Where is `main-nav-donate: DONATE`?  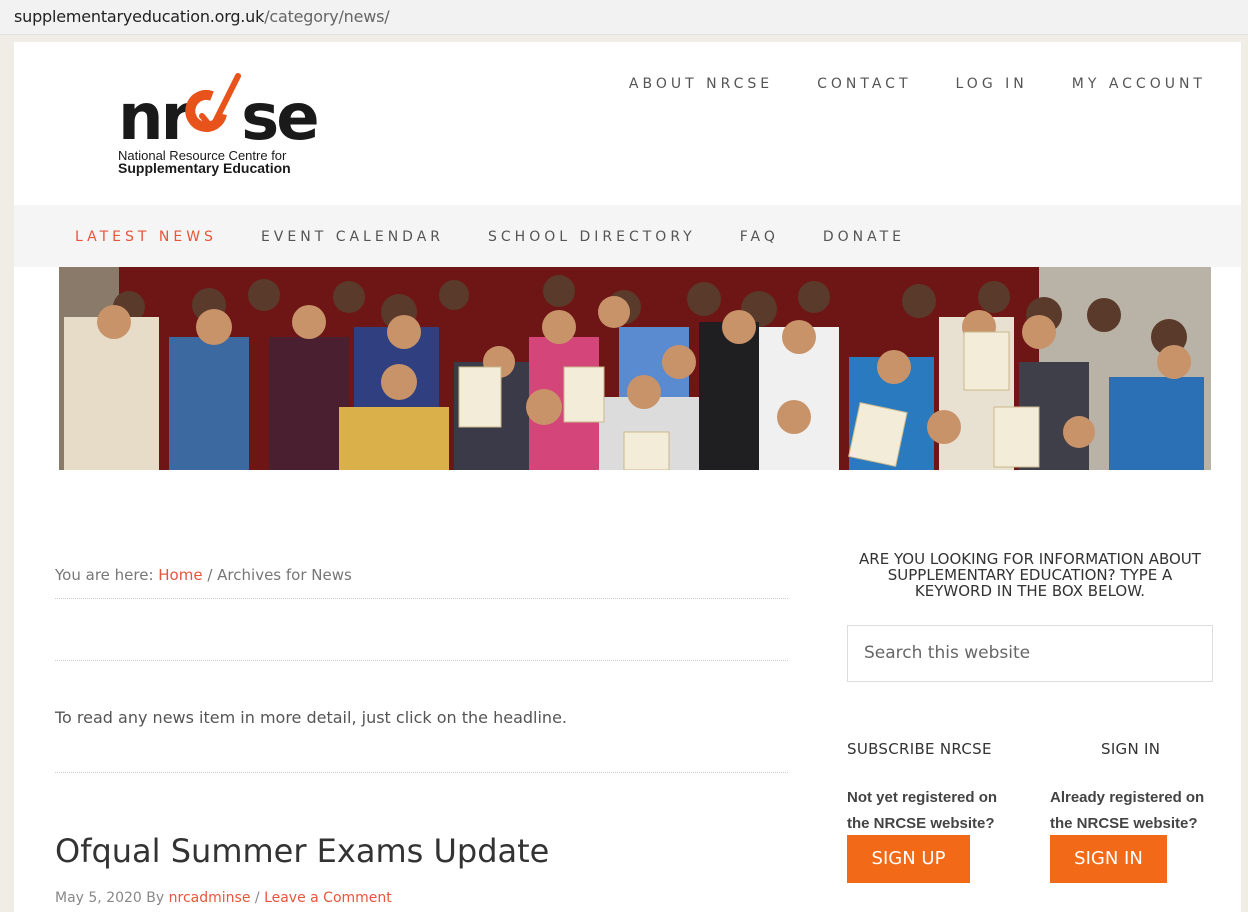 main-nav-donate: DONATE is located at coordinates (864, 237).